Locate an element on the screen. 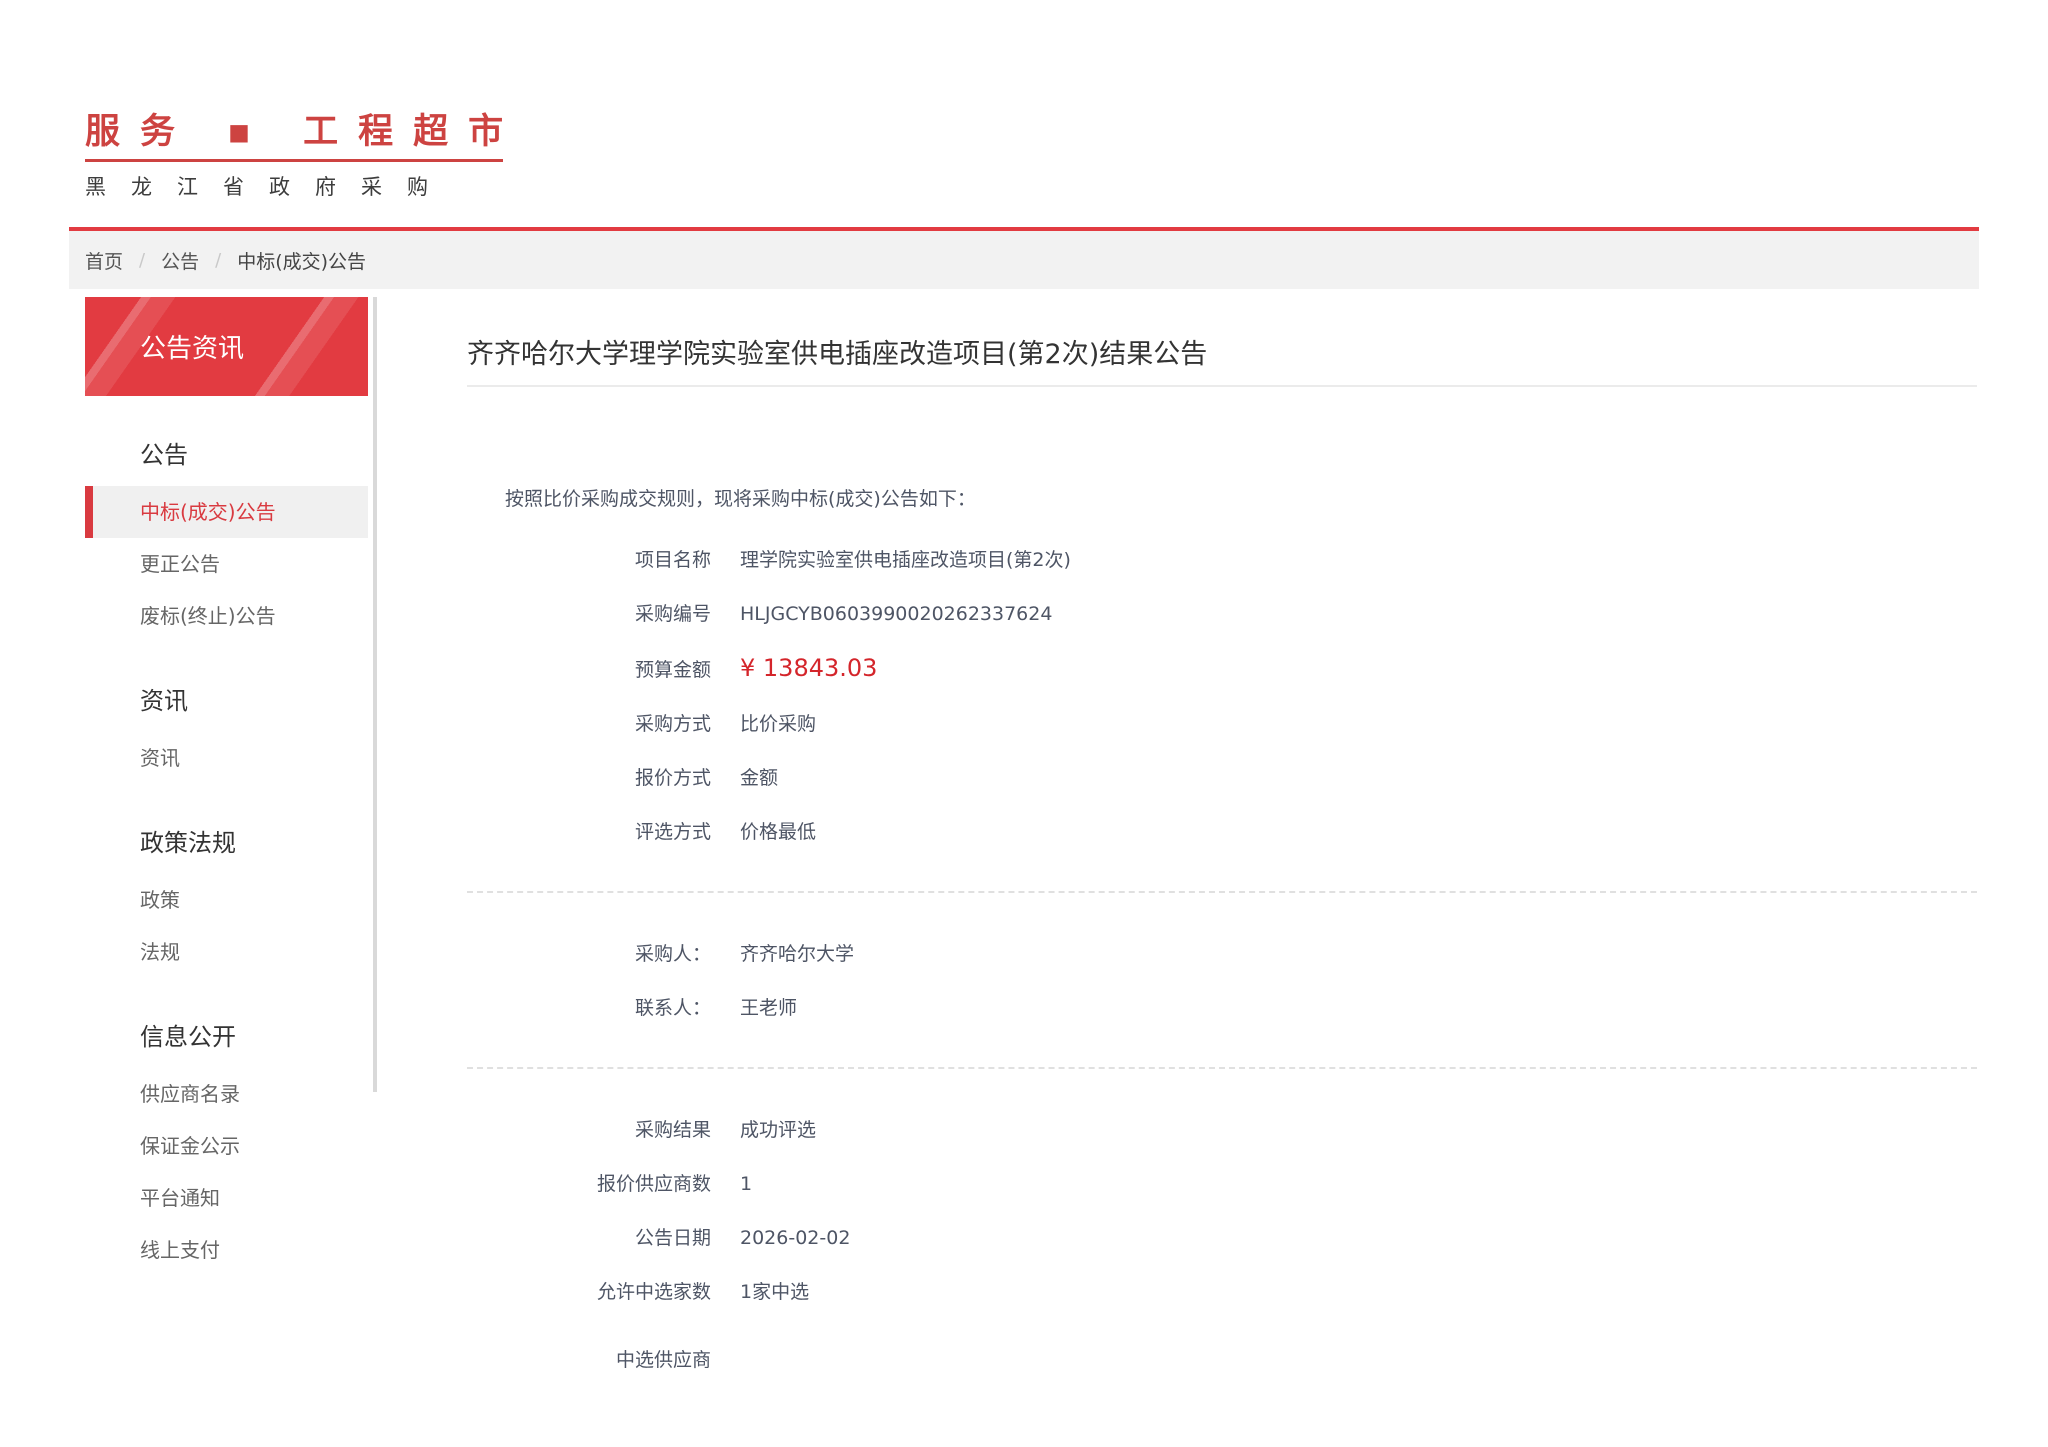 Image resolution: width=2048 pixels, height=1447 pixels. supplier-count-value: 1 is located at coordinates (746, 1184).